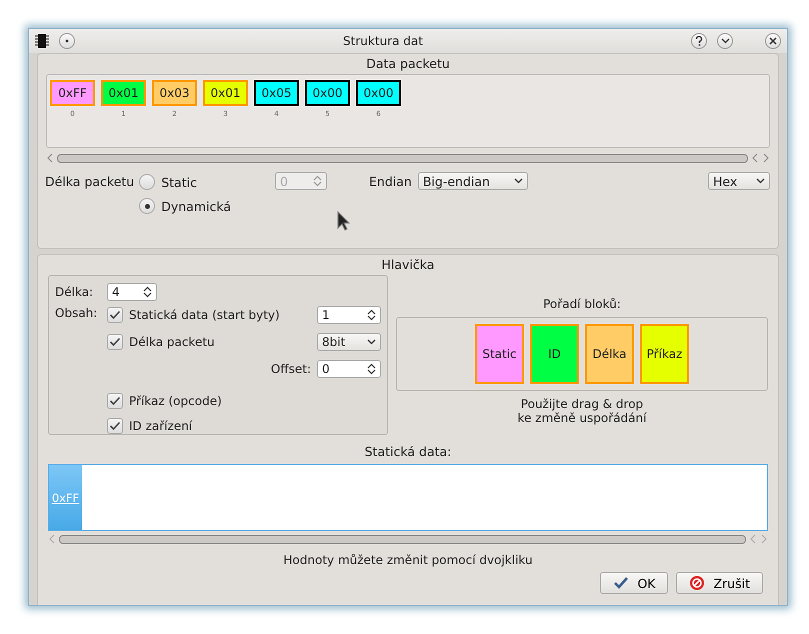 The width and height of the screenshot is (809, 634). I want to click on block-tile: Délka, so click(609, 354).